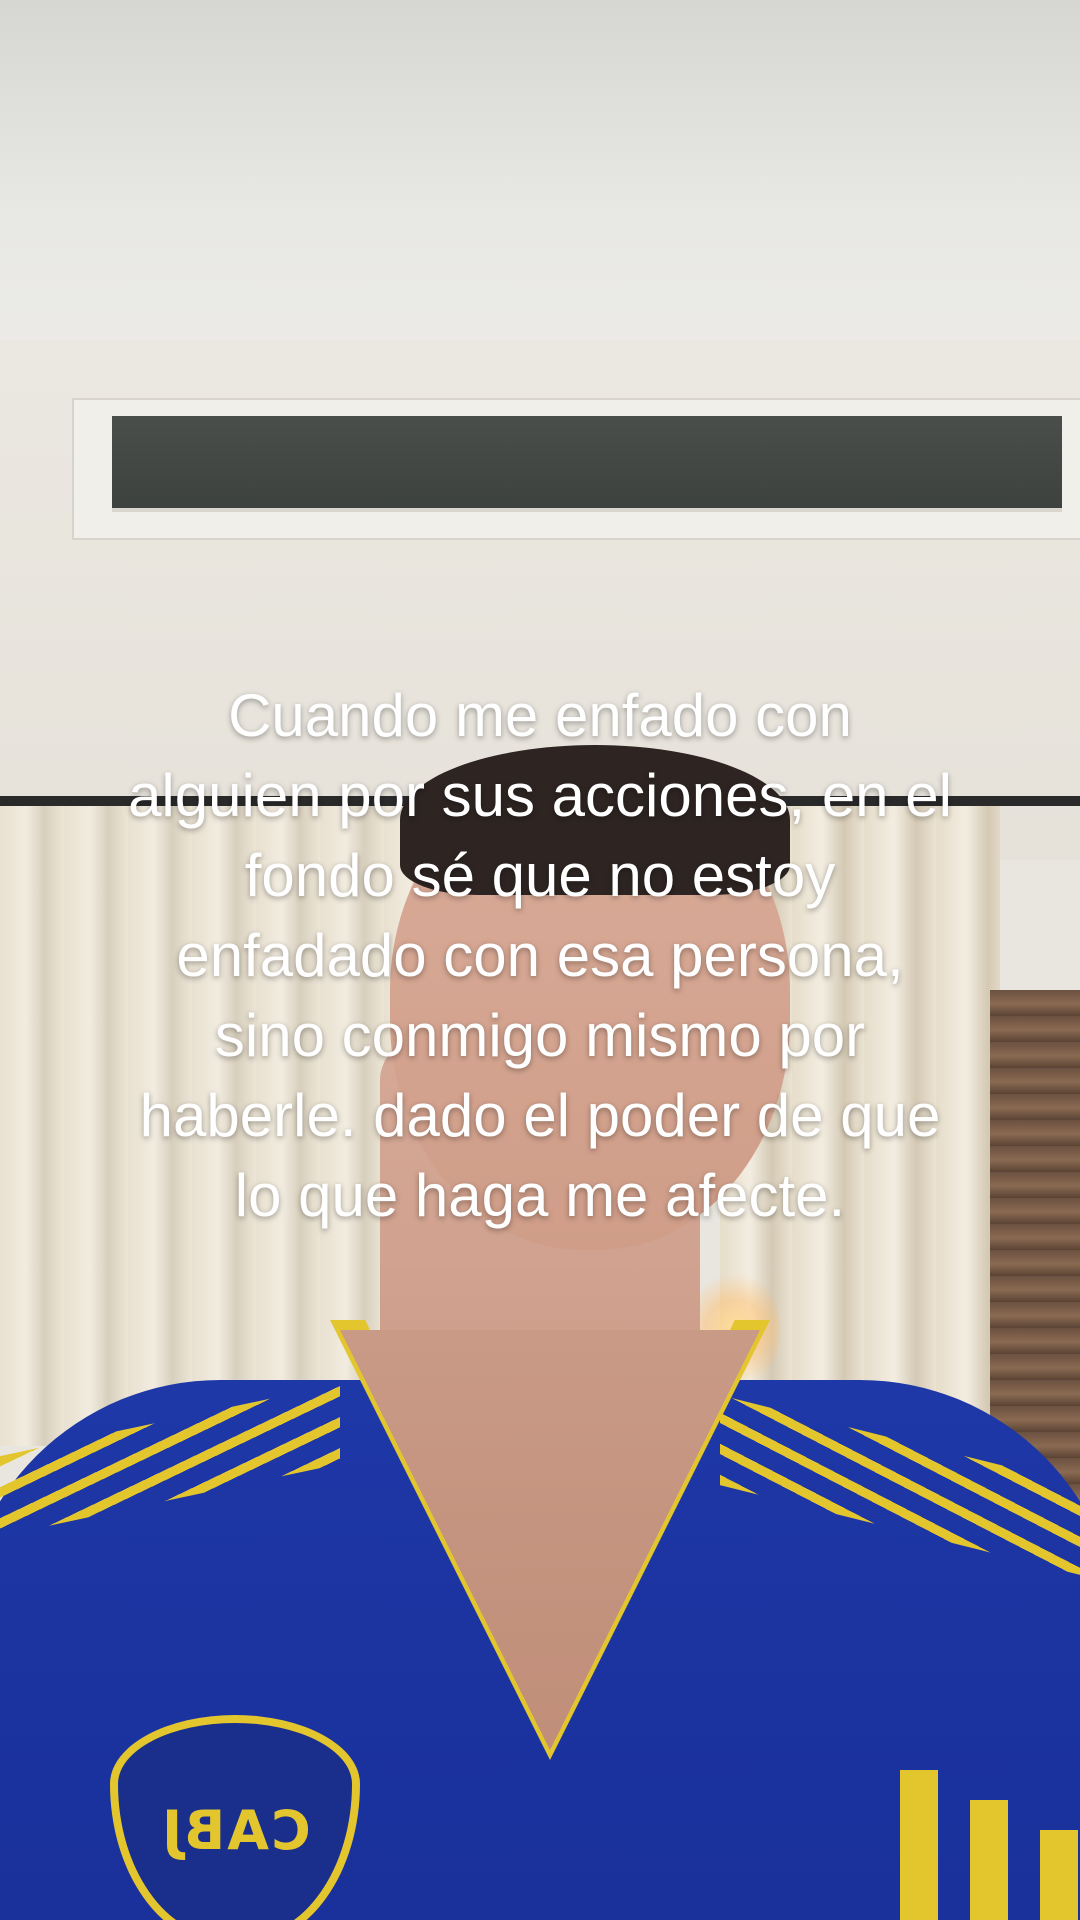 This screenshot has height=1920, width=1080. I want to click on caption-line: alguien por sus acciones, en el, so click(540, 795).